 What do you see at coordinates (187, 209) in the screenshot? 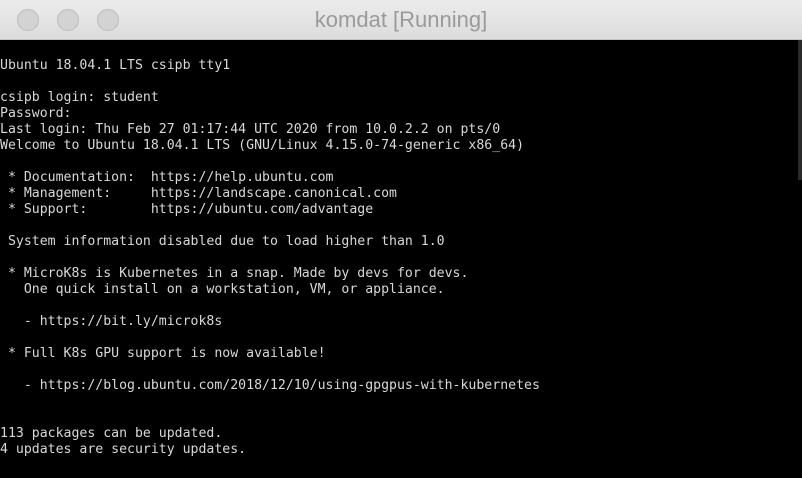
I see `console-line: * Support: https://ubuntu.com/advantage` at bounding box center [187, 209].